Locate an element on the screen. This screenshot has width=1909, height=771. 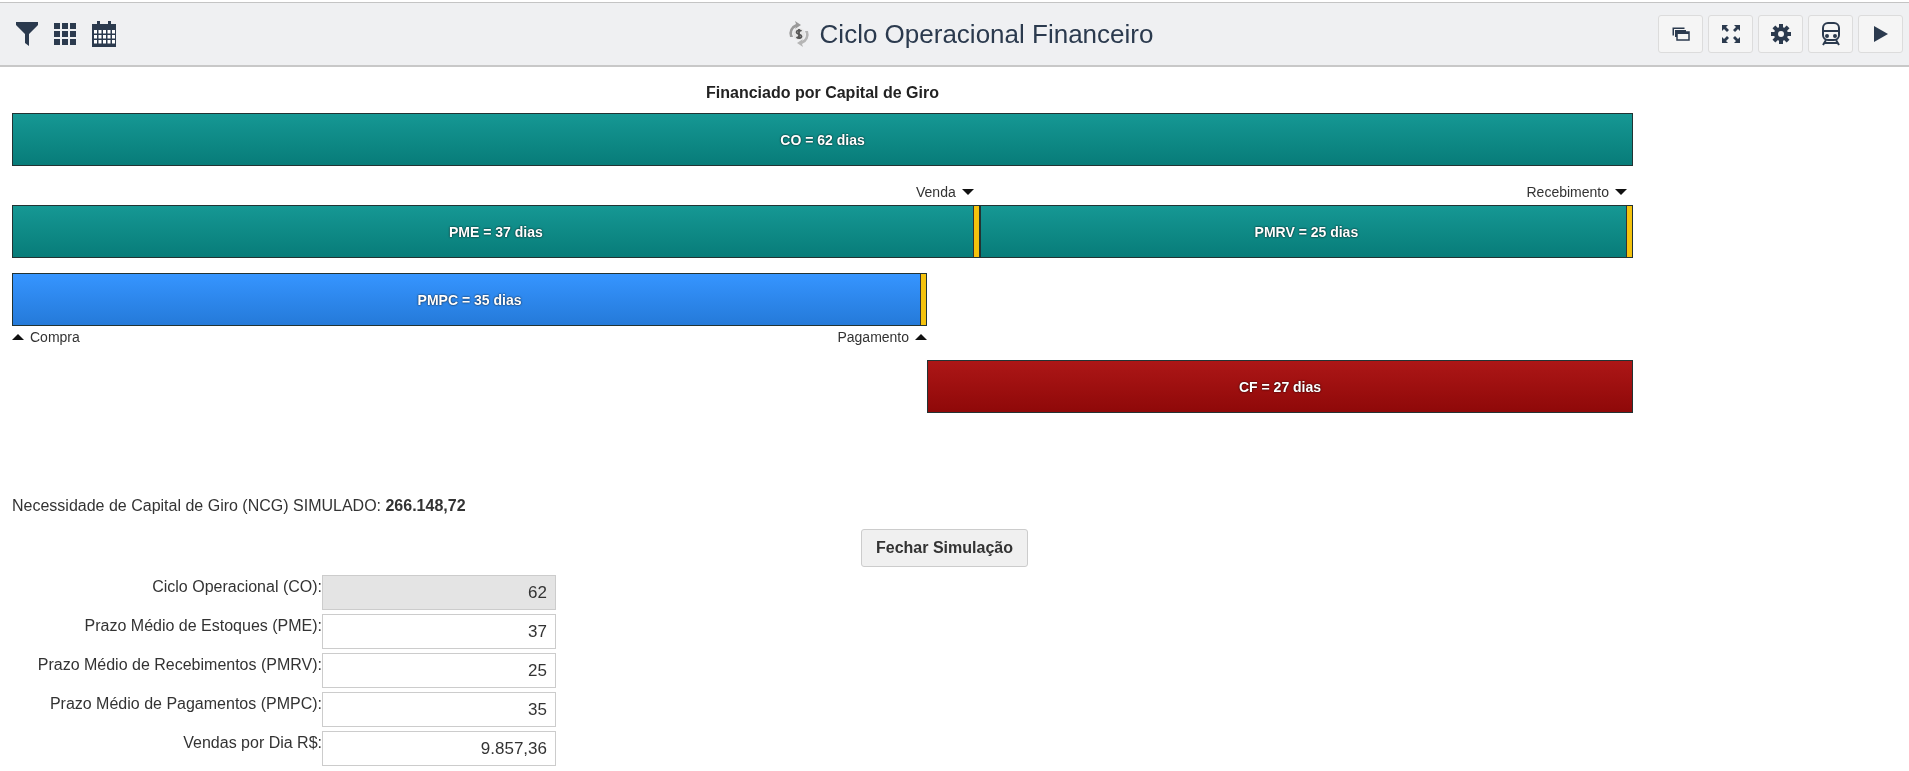
fullscreen-button is located at coordinates (1730, 34).